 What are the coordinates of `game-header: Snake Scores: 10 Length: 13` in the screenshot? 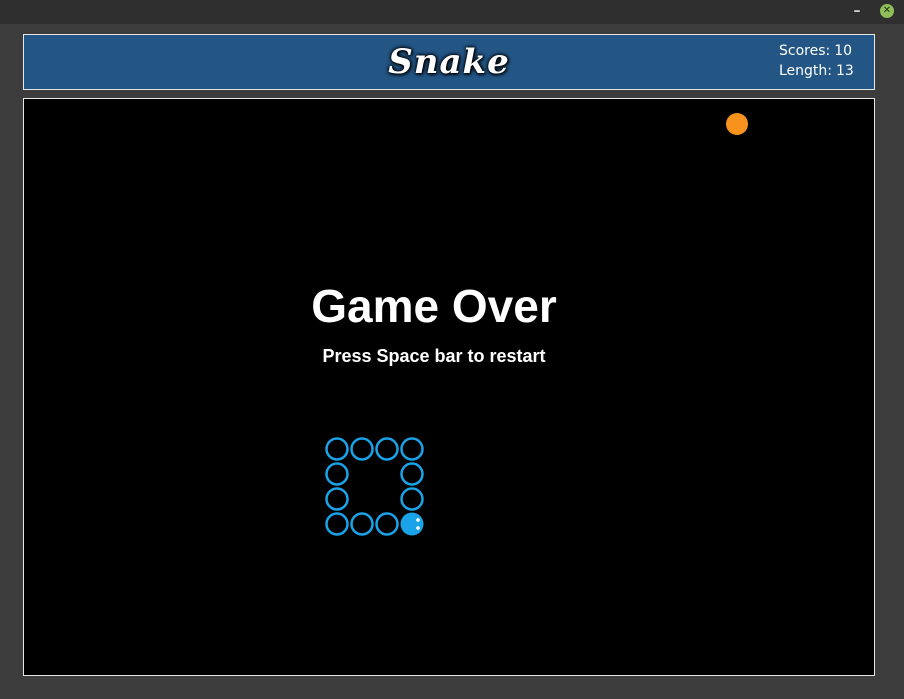 It's located at (449, 62).